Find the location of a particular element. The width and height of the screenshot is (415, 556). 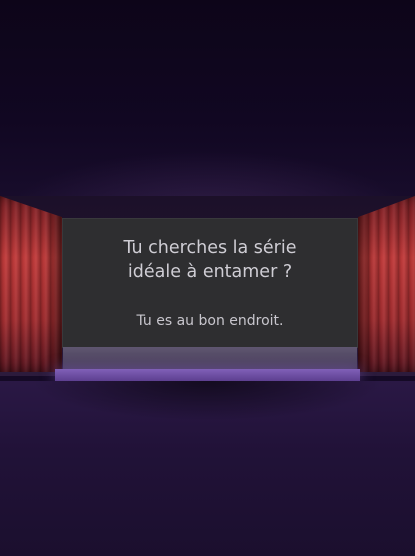

right-curtain is located at coordinates (386, 284).